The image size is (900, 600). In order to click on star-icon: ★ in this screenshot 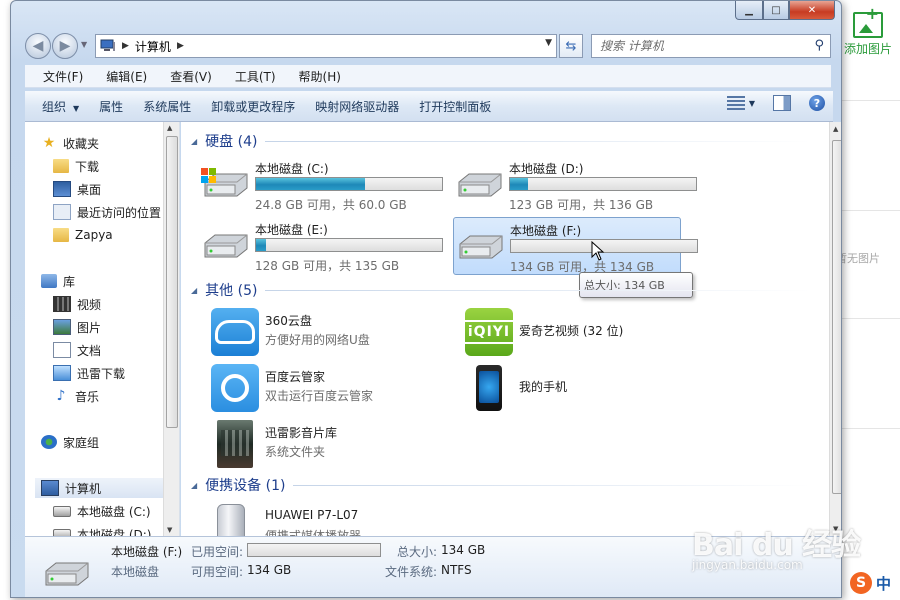, I will do `click(49, 143)`.